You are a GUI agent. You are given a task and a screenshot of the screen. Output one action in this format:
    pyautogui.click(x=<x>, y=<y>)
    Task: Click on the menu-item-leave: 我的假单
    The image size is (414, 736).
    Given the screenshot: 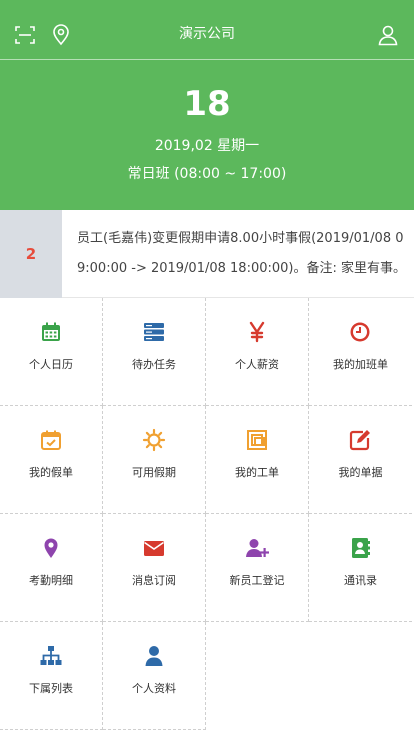 What is the action you would take?
    pyautogui.click(x=51, y=460)
    